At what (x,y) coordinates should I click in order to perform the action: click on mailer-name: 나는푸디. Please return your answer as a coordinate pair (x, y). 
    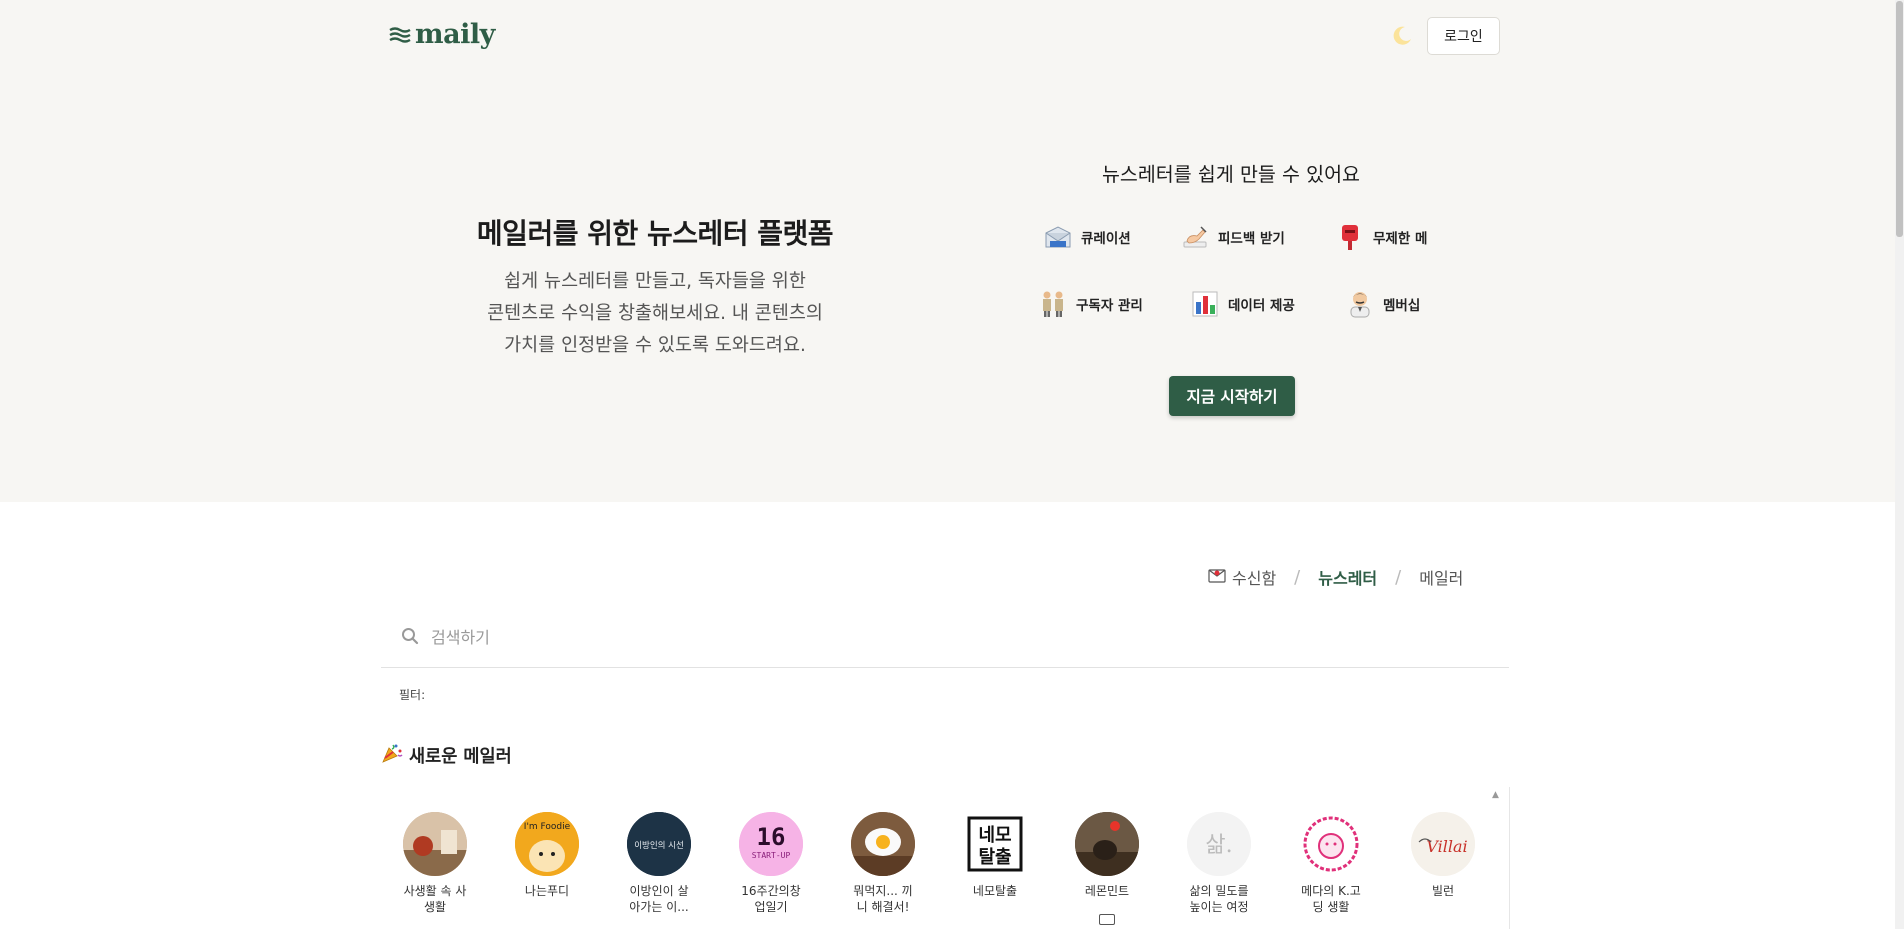
    Looking at the image, I should click on (547, 891).